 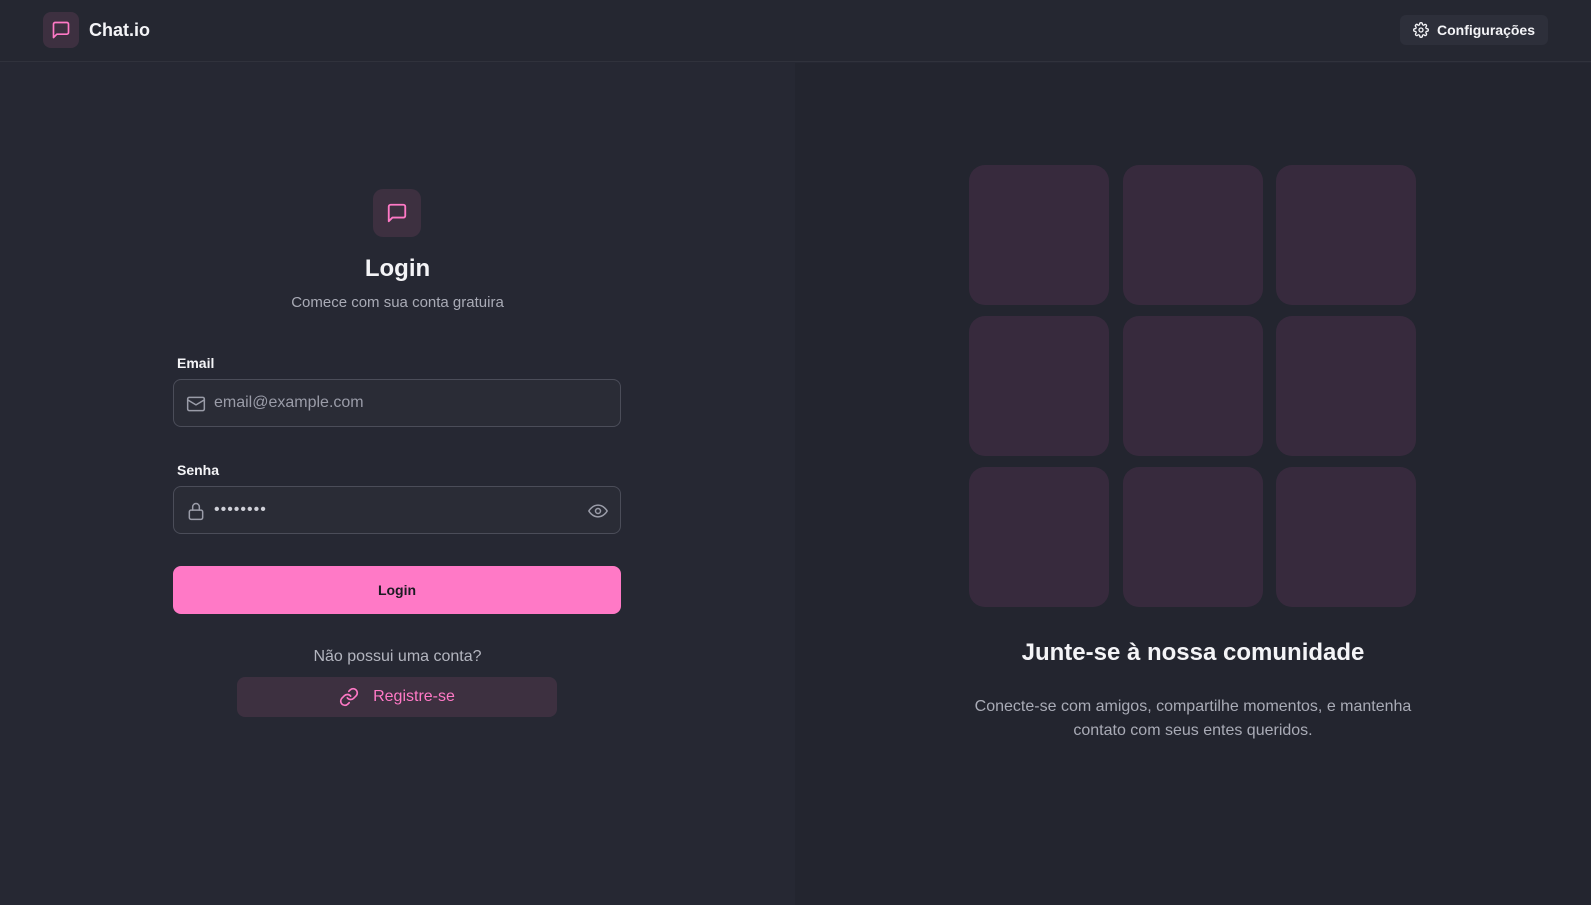 What do you see at coordinates (1485, 30) in the screenshot?
I see `settings-label: Configurações` at bounding box center [1485, 30].